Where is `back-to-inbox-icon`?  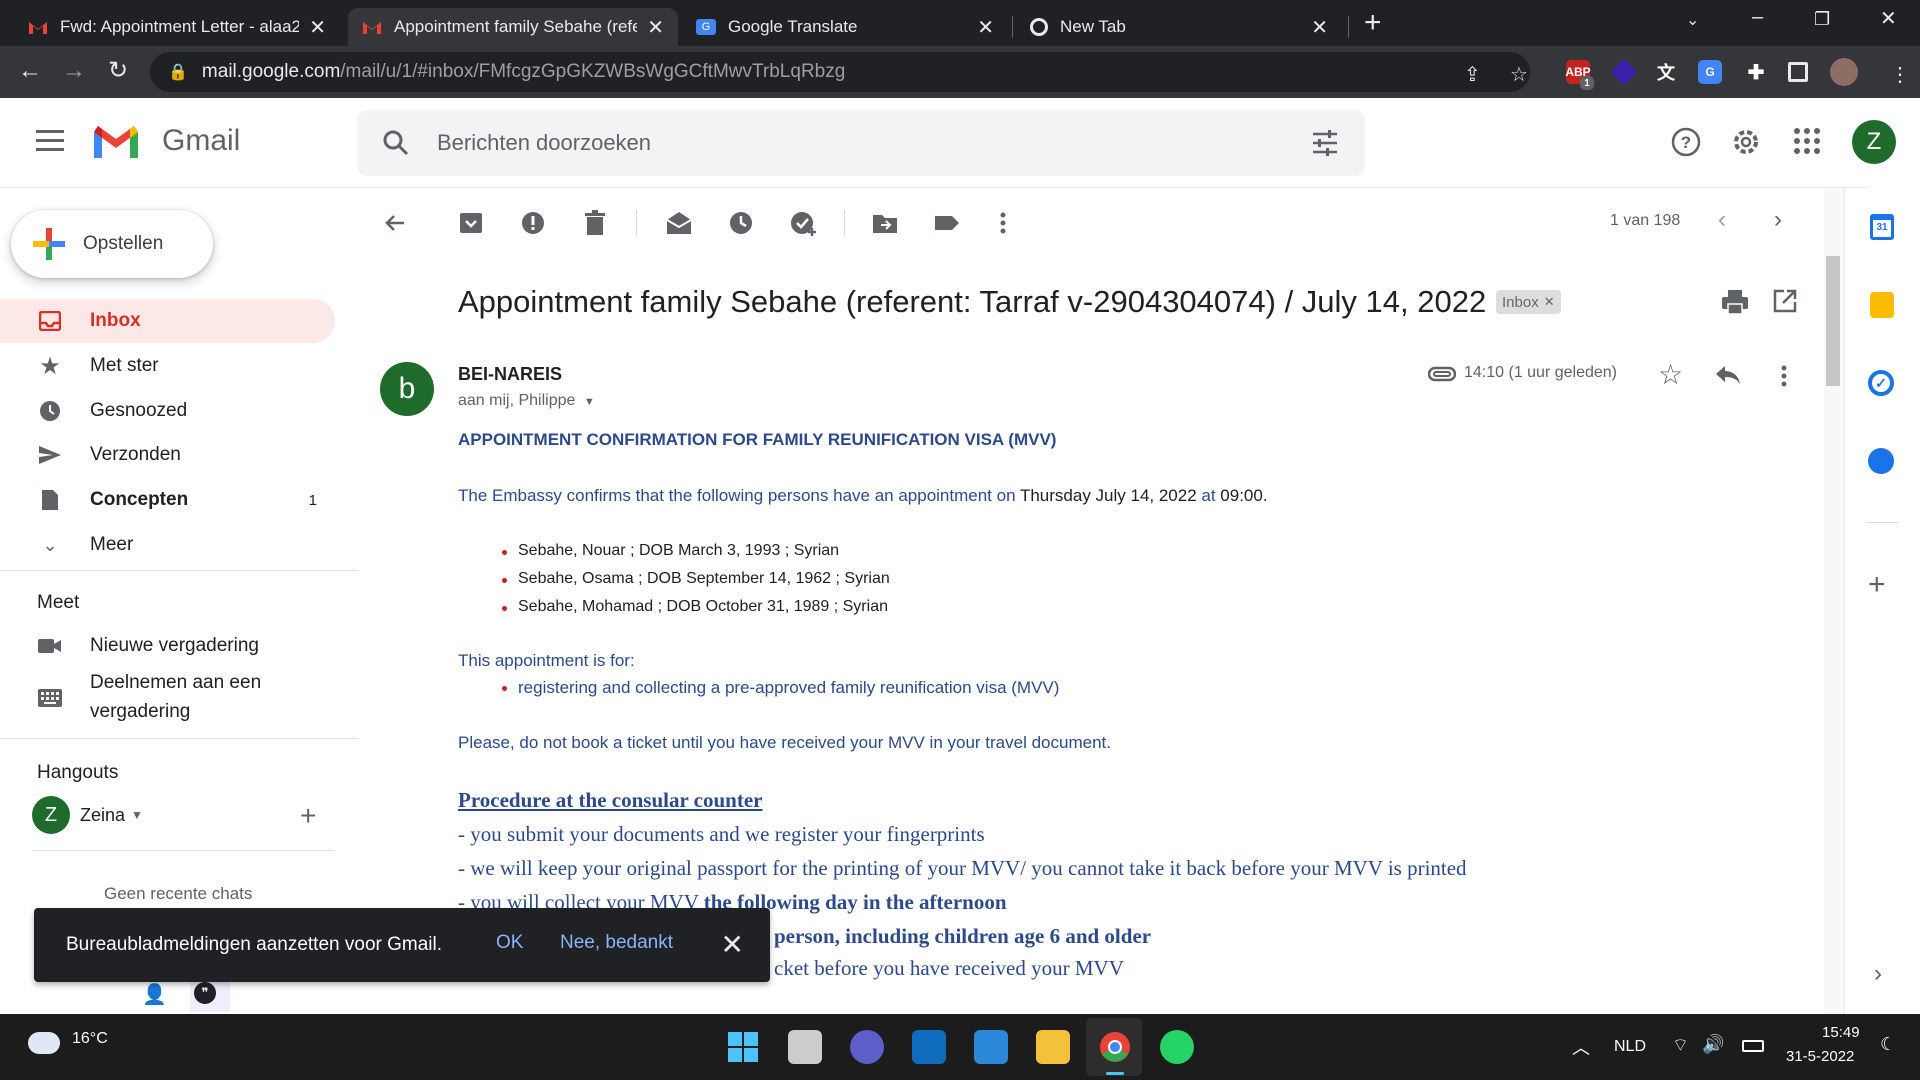 back-to-inbox-icon is located at coordinates (395, 223).